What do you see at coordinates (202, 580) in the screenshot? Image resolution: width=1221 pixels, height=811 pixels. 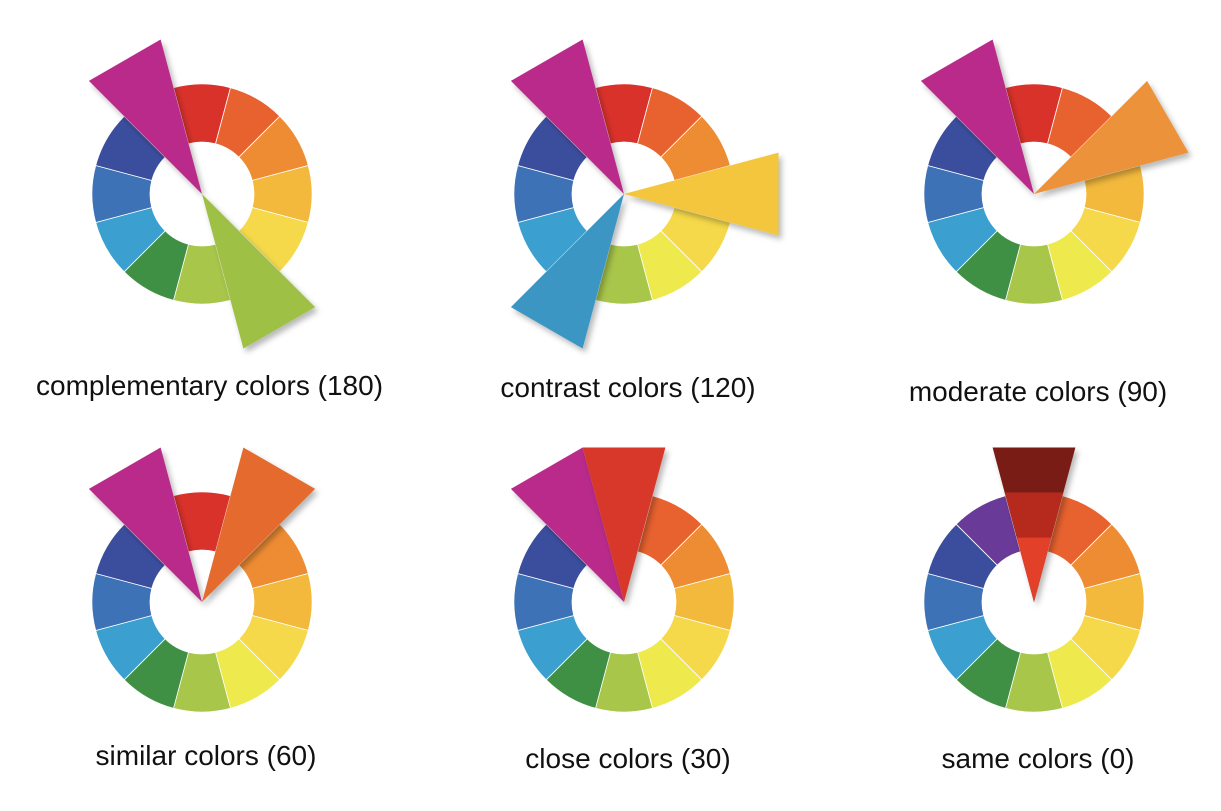 I see `similar-wheel` at bounding box center [202, 580].